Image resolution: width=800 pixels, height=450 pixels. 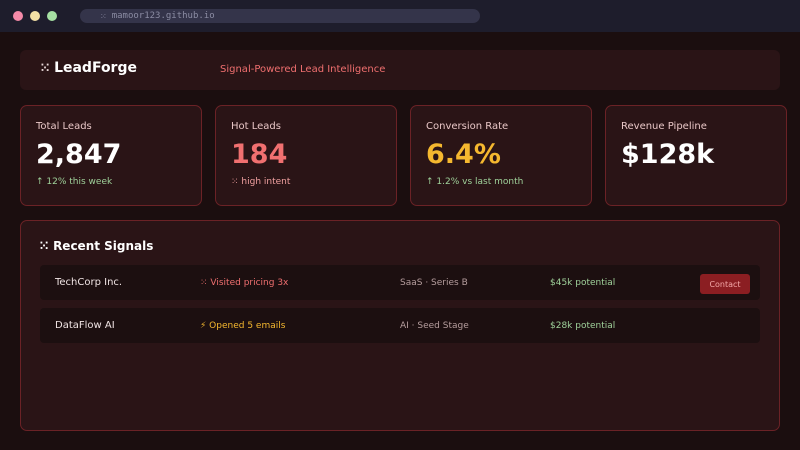 I want to click on logo-icon: ⁙, so click(x=45, y=68).